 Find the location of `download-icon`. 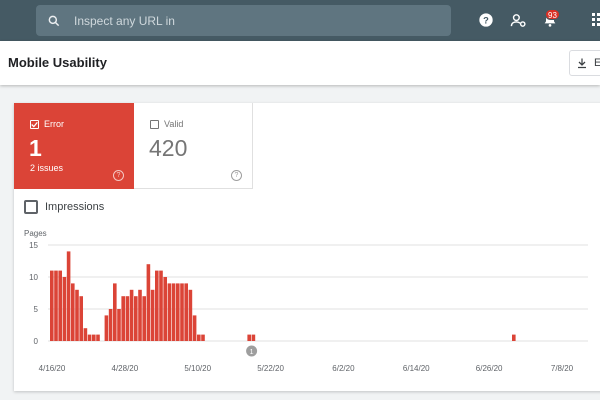

download-icon is located at coordinates (582, 63).